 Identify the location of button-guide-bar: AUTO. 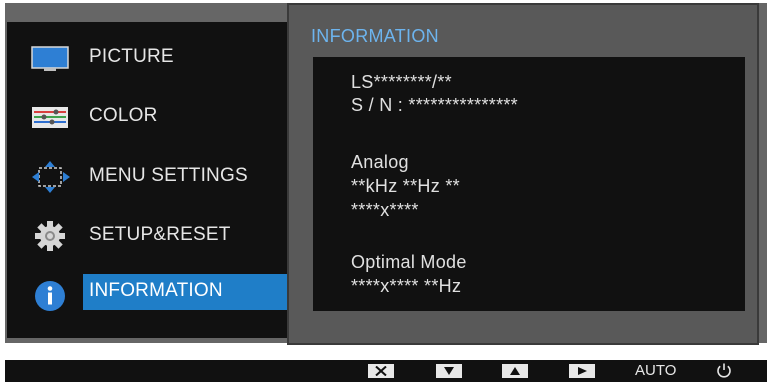
(386, 371).